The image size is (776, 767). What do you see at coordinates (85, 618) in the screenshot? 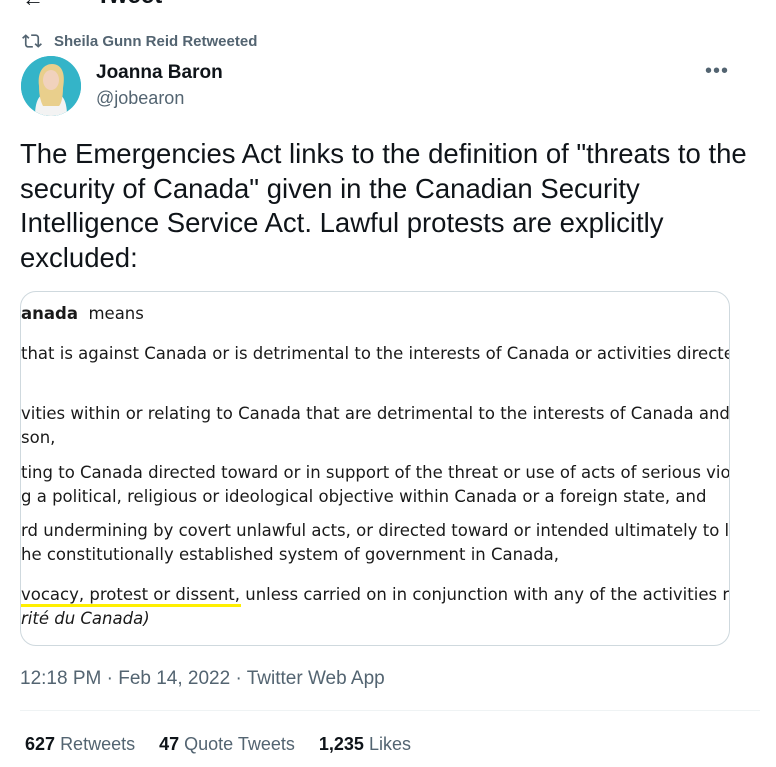
I see `doc-line: rité du Canada)` at bounding box center [85, 618].